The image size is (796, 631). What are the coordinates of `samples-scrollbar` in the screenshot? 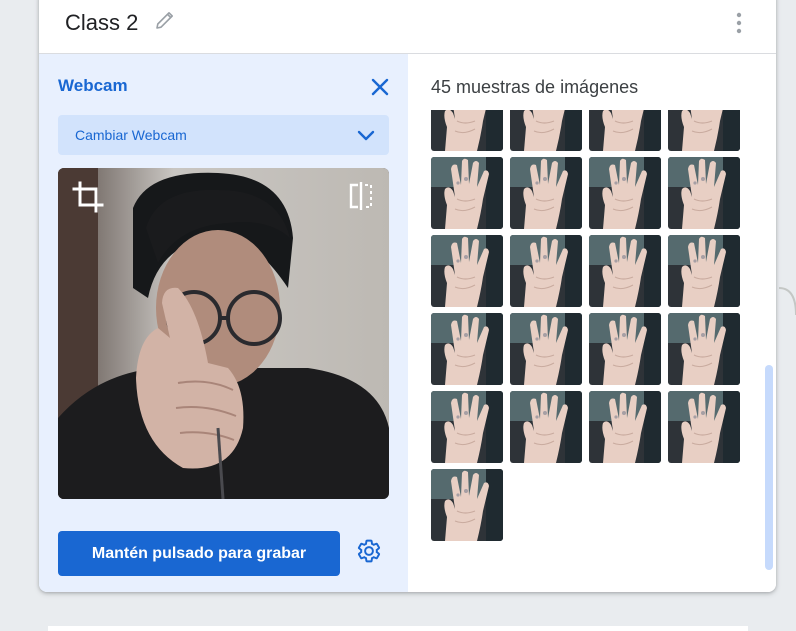 It's located at (769, 340).